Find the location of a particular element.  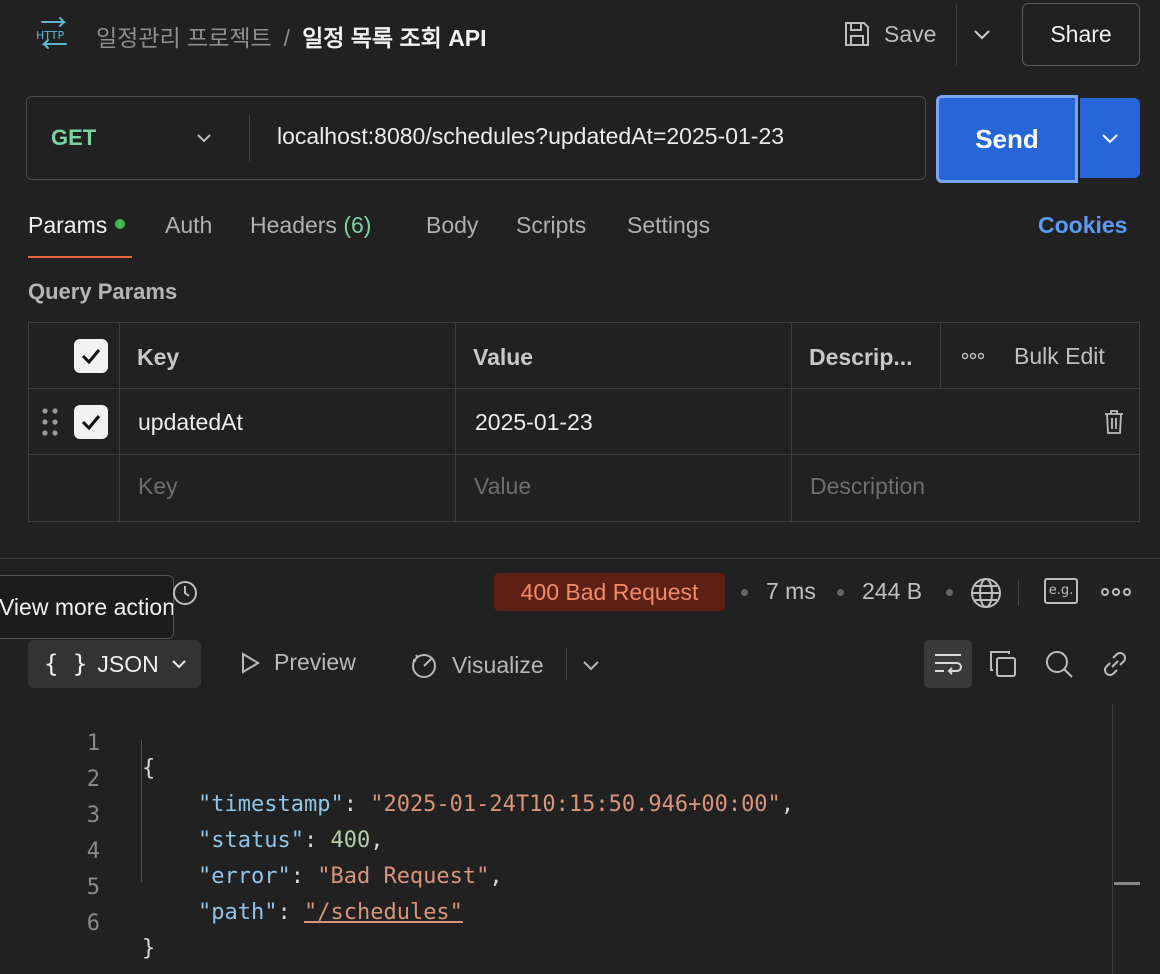

save-button: Save is located at coordinates (889, 34).